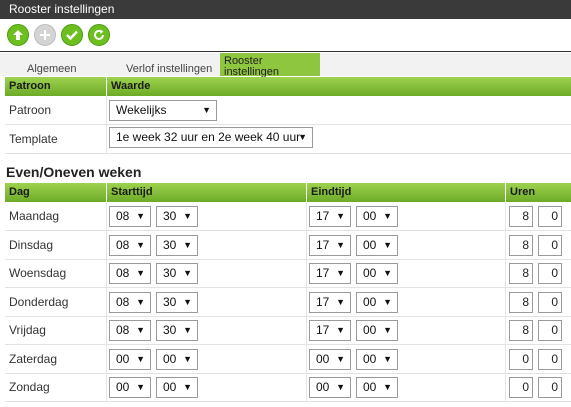 The height and width of the screenshot is (407, 571). I want to click on tab-algemeen: Algemeen, so click(52, 64).